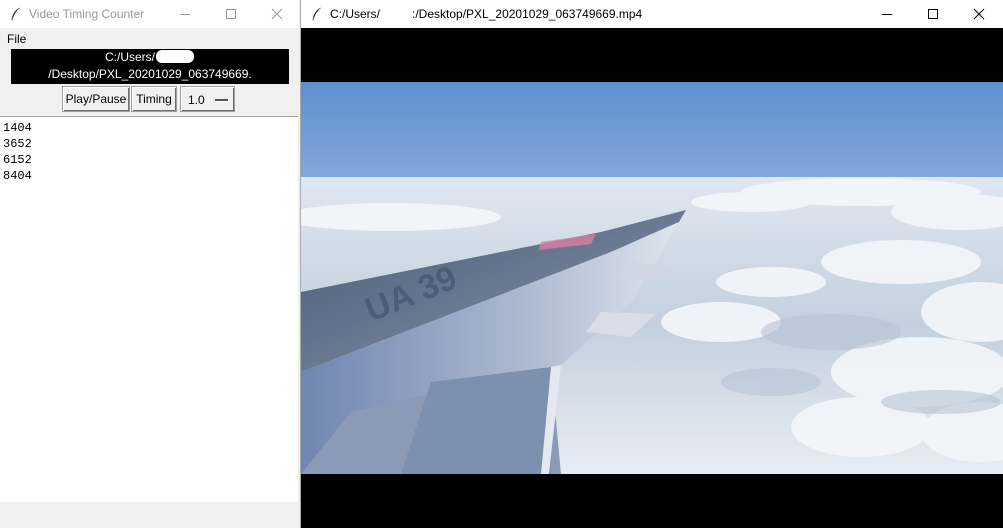 The height and width of the screenshot is (528, 1003). I want to click on timing-line: 1404, so click(17, 128).